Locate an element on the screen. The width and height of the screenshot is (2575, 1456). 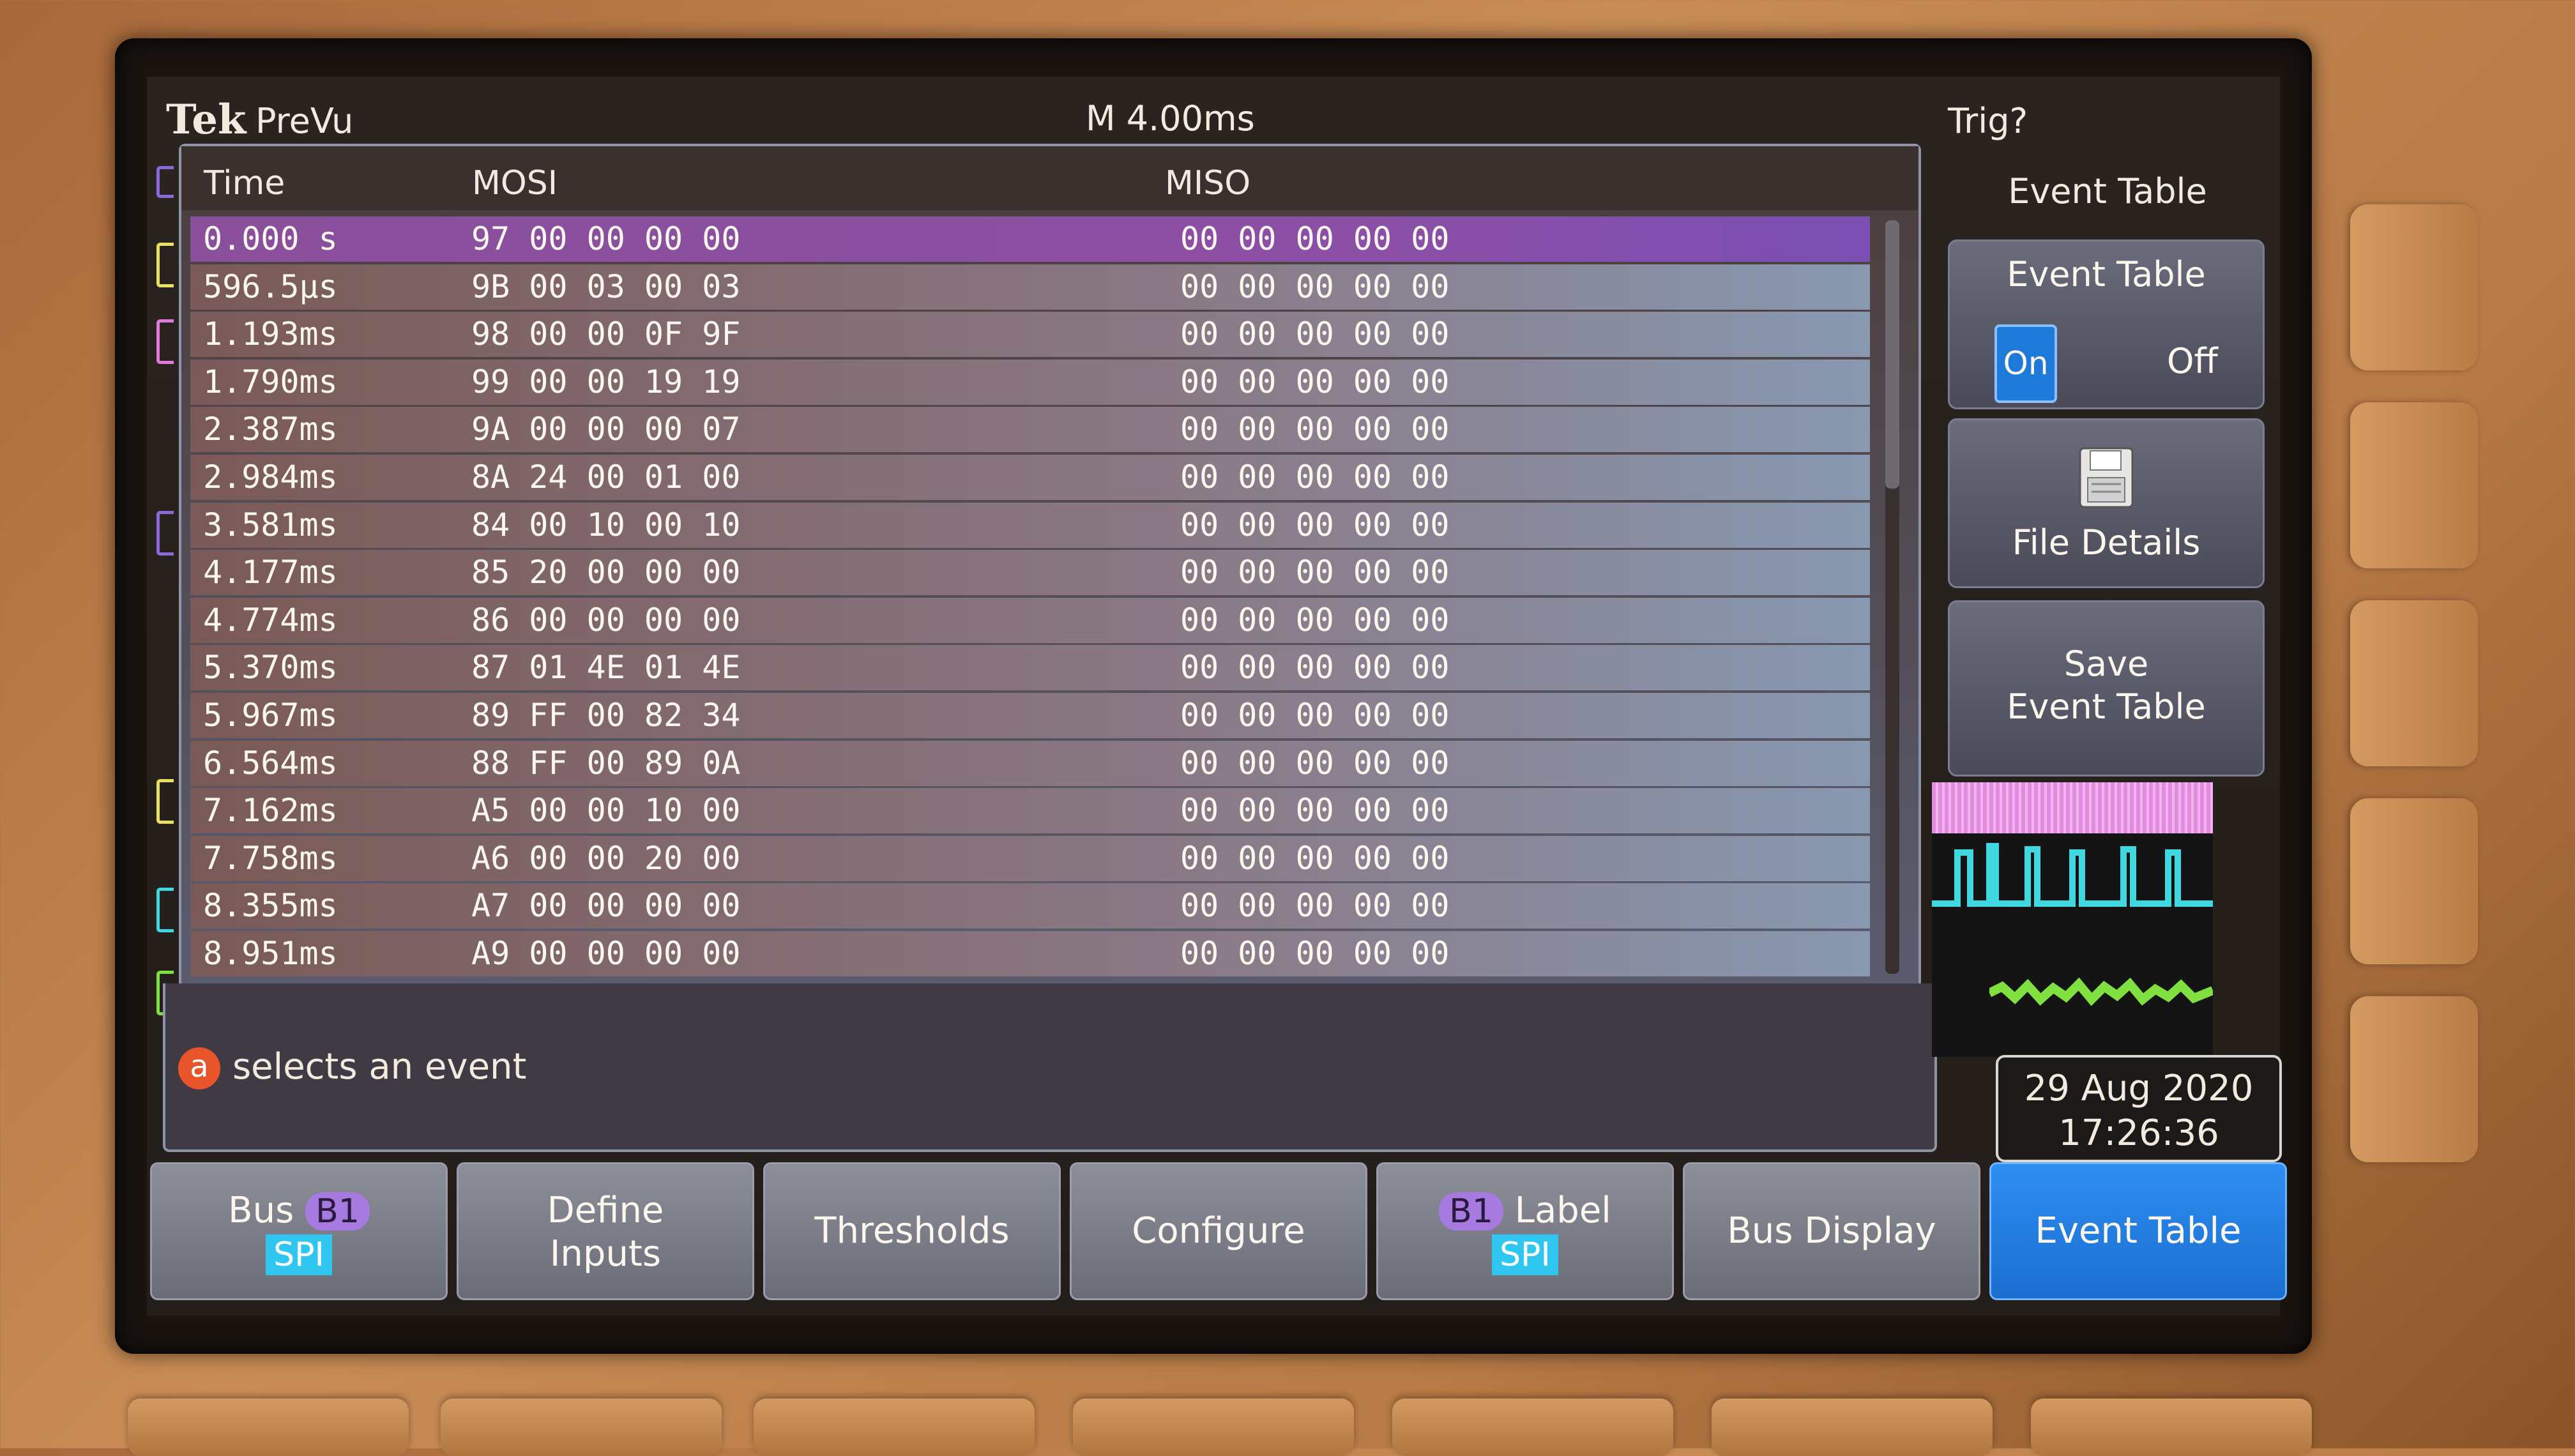
file-details-button: File Details is located at coordinates (2106, 503).